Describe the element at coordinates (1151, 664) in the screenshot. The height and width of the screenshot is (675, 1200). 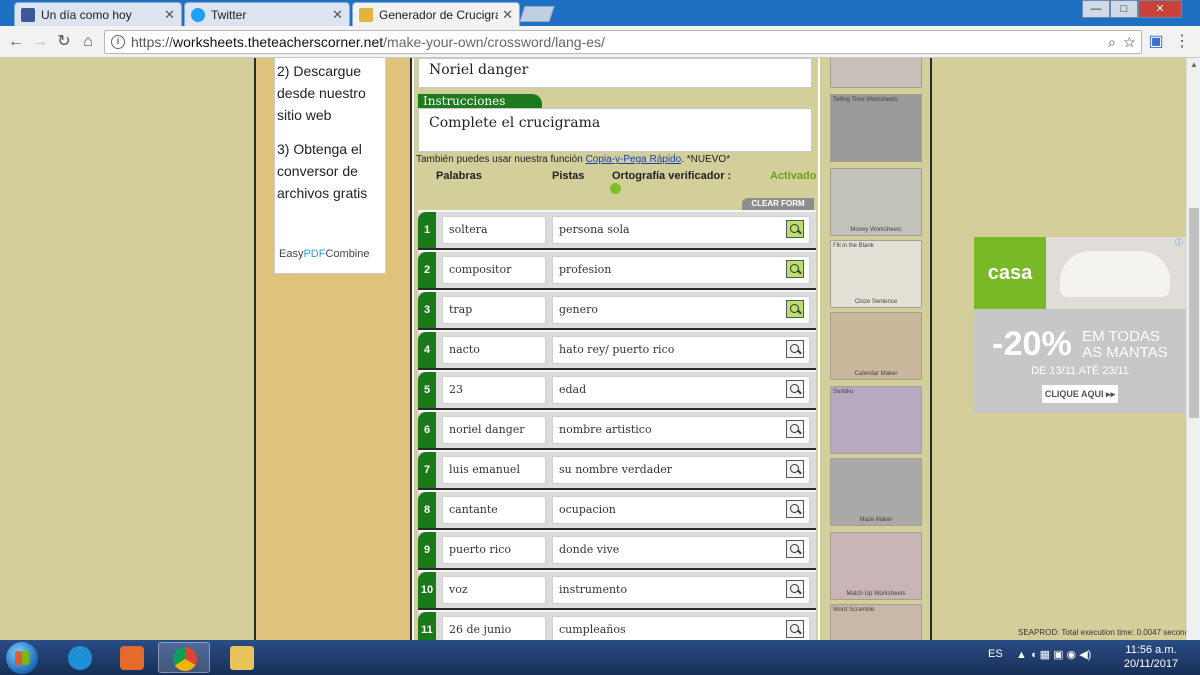
I see `clock-date: 20/11/2017` at that location.